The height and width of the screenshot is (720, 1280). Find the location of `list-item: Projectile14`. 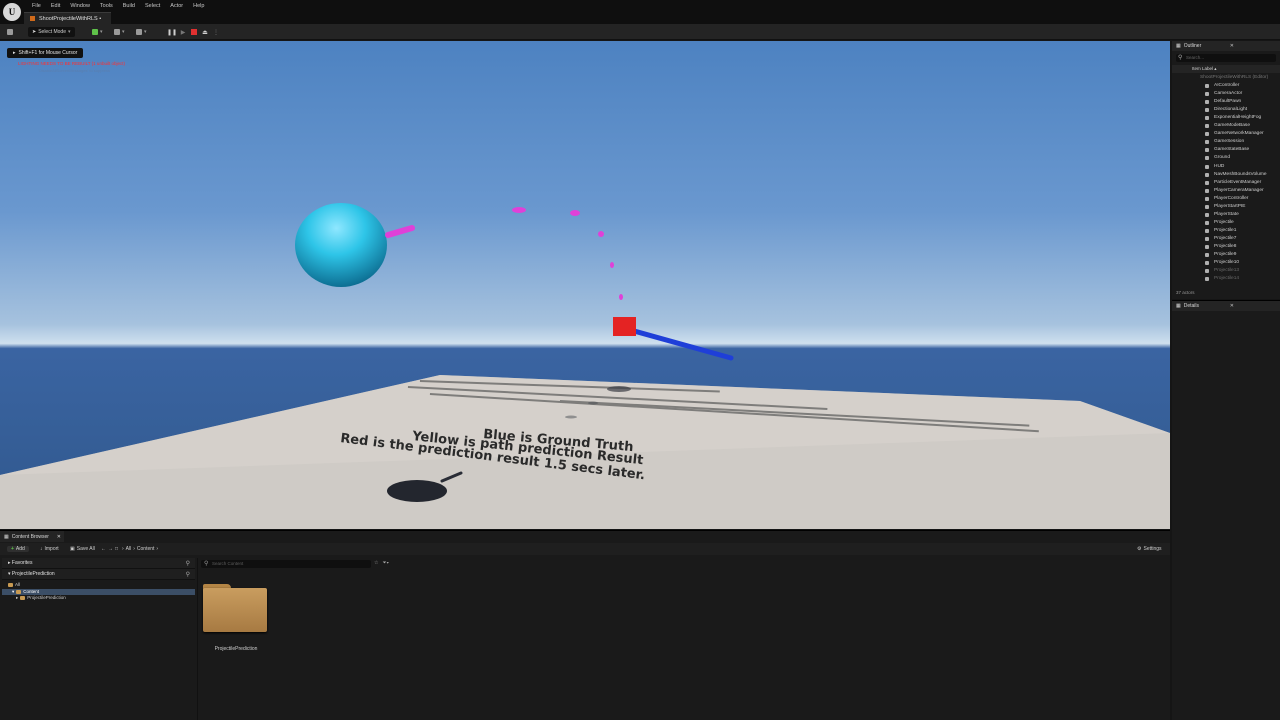

list-item: Projectile14 is located at coordinates (1226, 279).